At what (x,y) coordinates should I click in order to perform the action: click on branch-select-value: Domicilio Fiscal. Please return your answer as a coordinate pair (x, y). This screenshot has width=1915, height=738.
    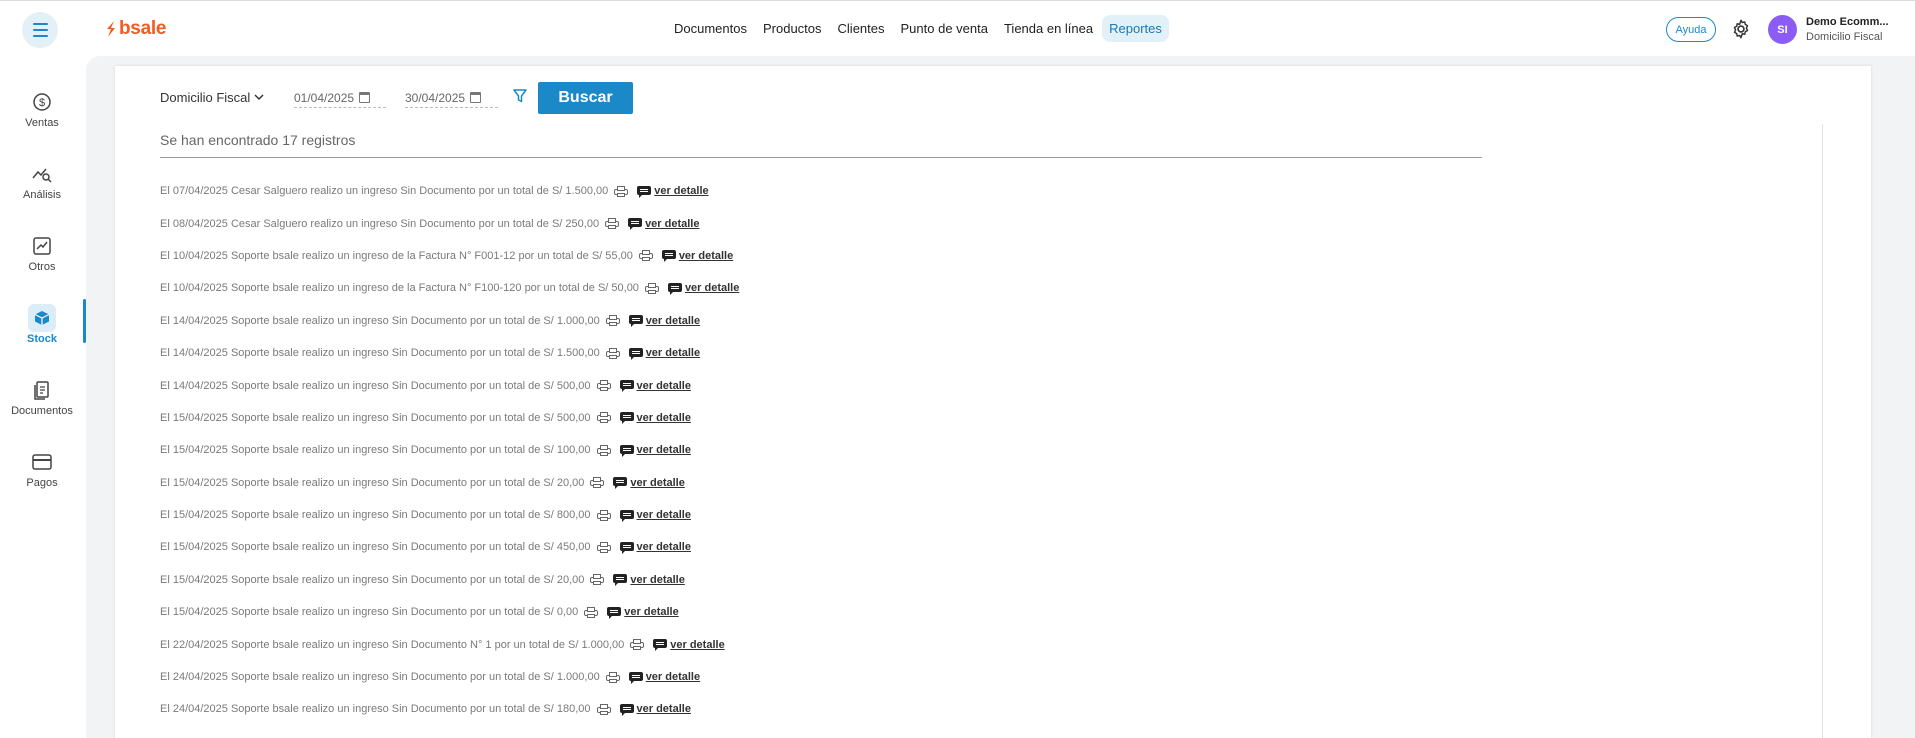
    Looking at the image, I should click on (205, 97).